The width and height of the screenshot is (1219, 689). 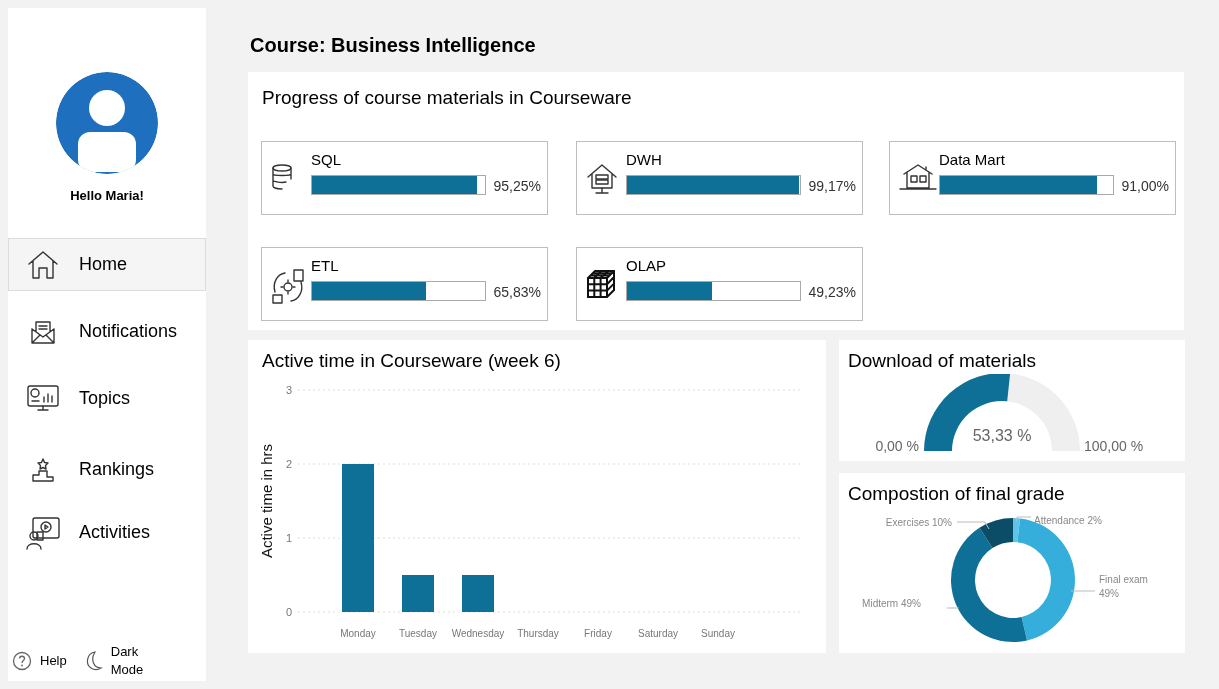 What do you see at coordinates (22, 661) in the screenshot?
I see `help-icon` at bounding box center [22, 661].